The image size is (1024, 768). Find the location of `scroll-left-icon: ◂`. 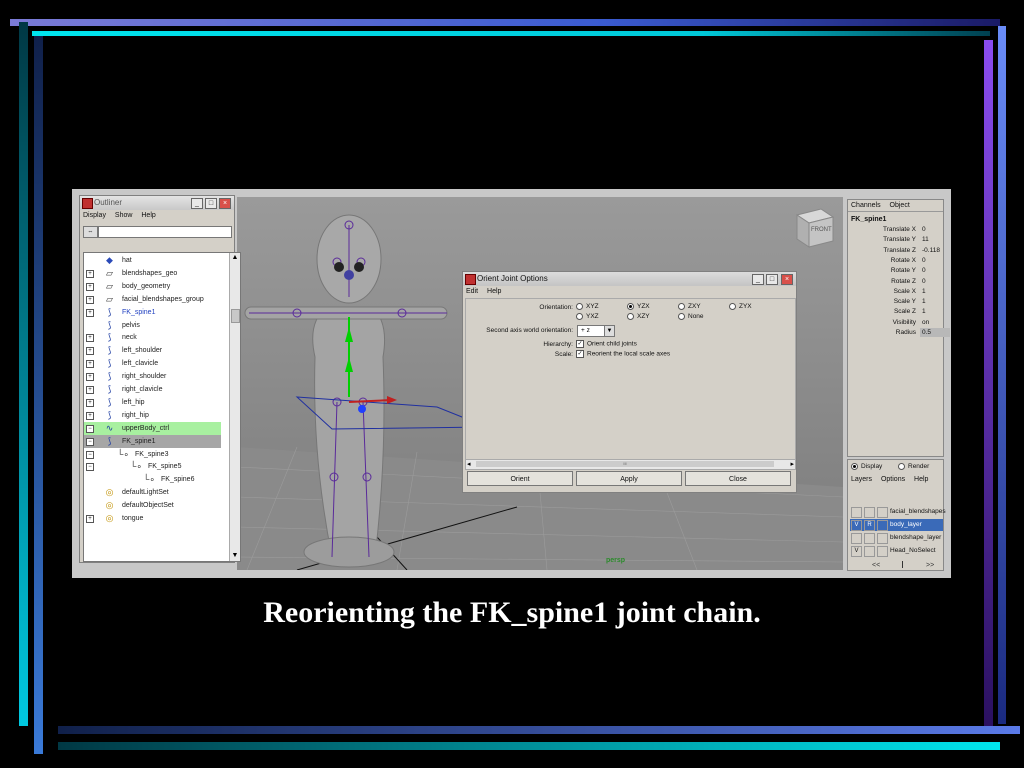

scroll-left-icon: ◂ is located at coordinates (469, 464).